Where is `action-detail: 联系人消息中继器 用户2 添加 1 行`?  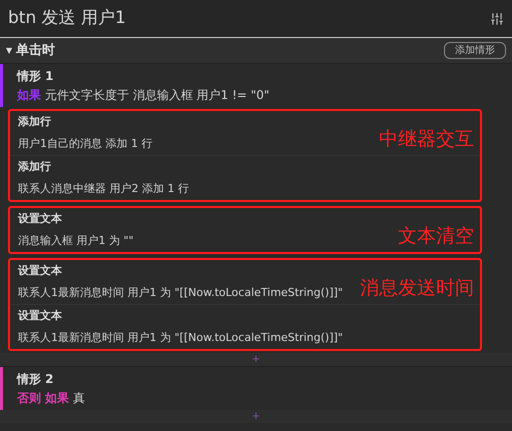
action-detail: 联系人消息中继器 用户2 添加 1 行 is located at coordinates (103, 188).